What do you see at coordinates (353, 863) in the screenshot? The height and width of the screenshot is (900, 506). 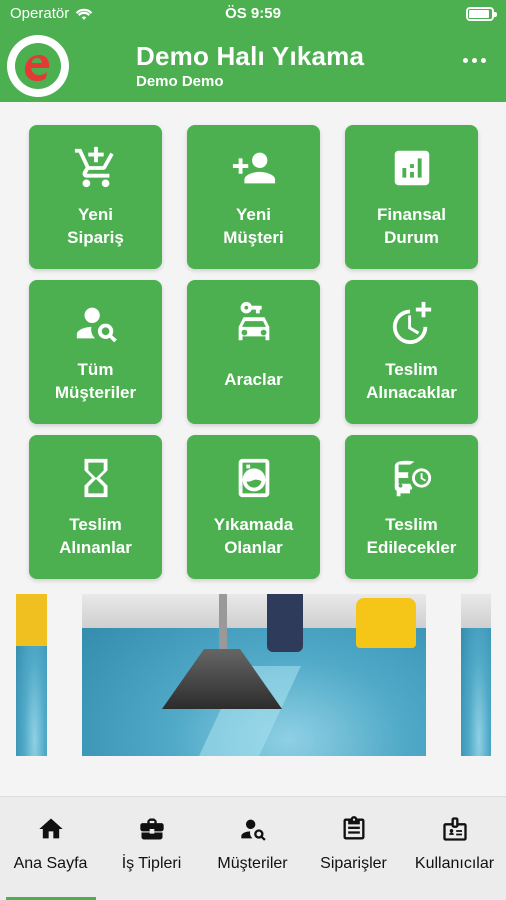 I see `tab-label: Siparişler` at bounding box center [353, 863].